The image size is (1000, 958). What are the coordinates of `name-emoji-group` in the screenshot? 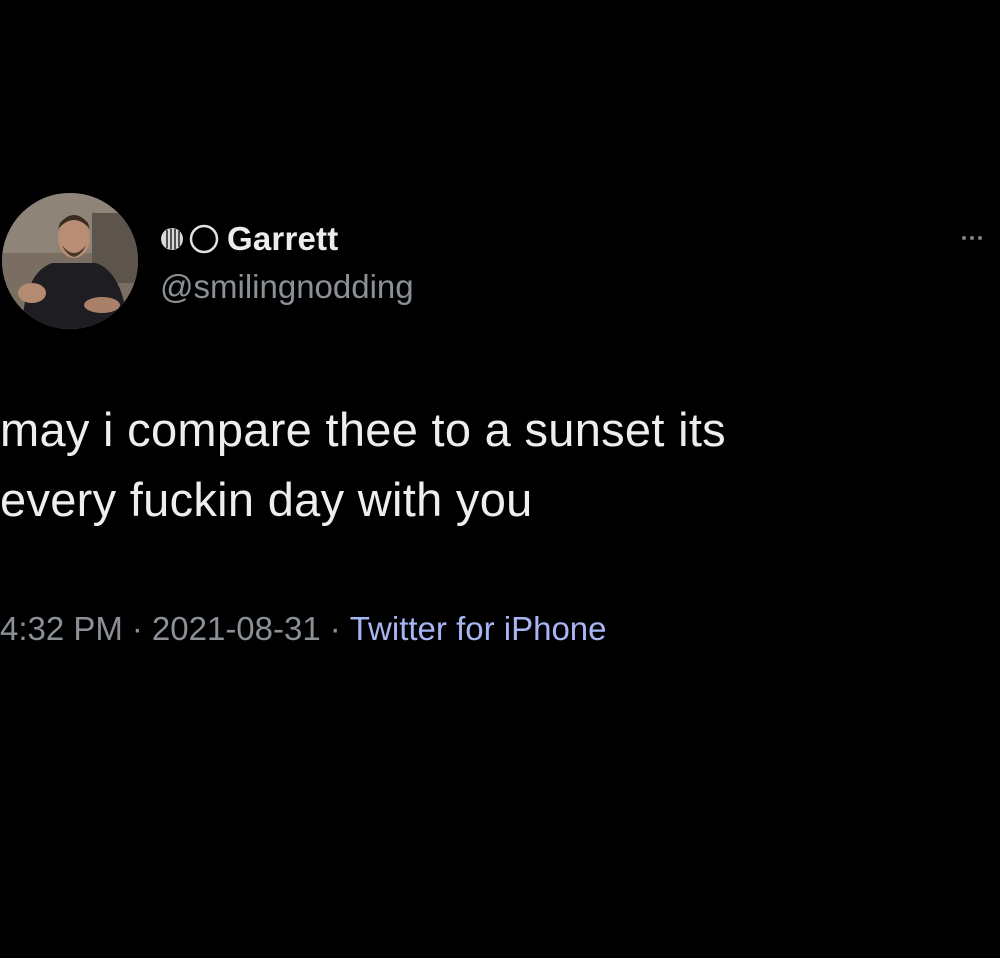 It's located at (189, 239).